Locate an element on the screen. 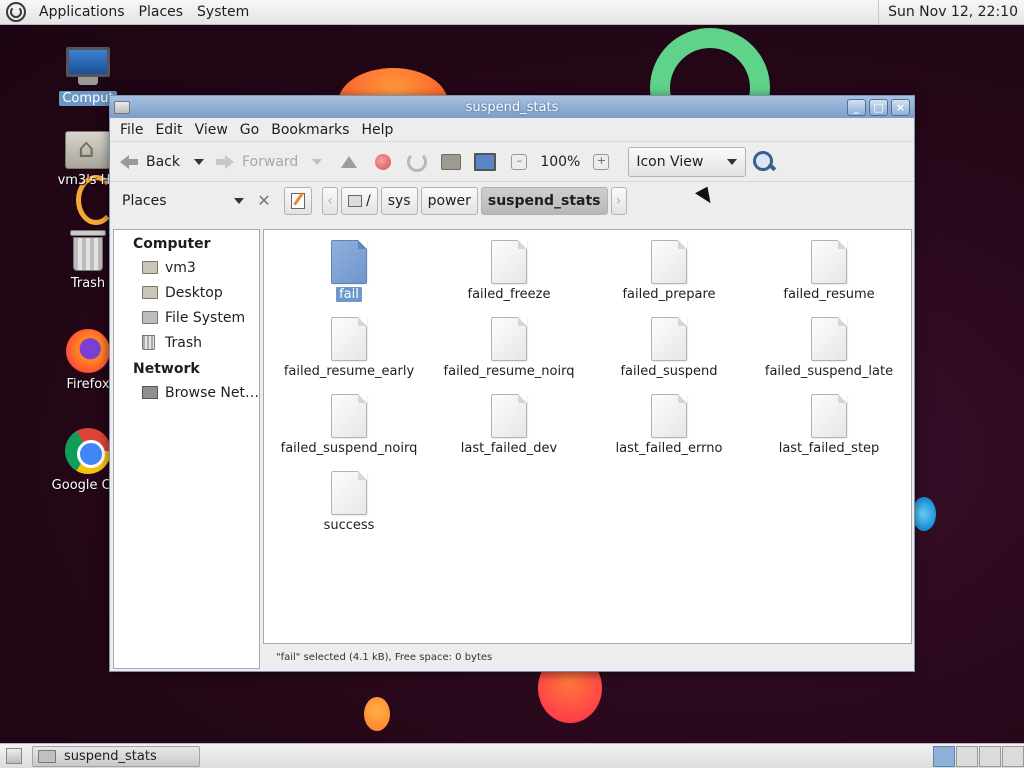 This screenshot has width=1024, height=768. menu-file: File is located at coordinates (131, 130).